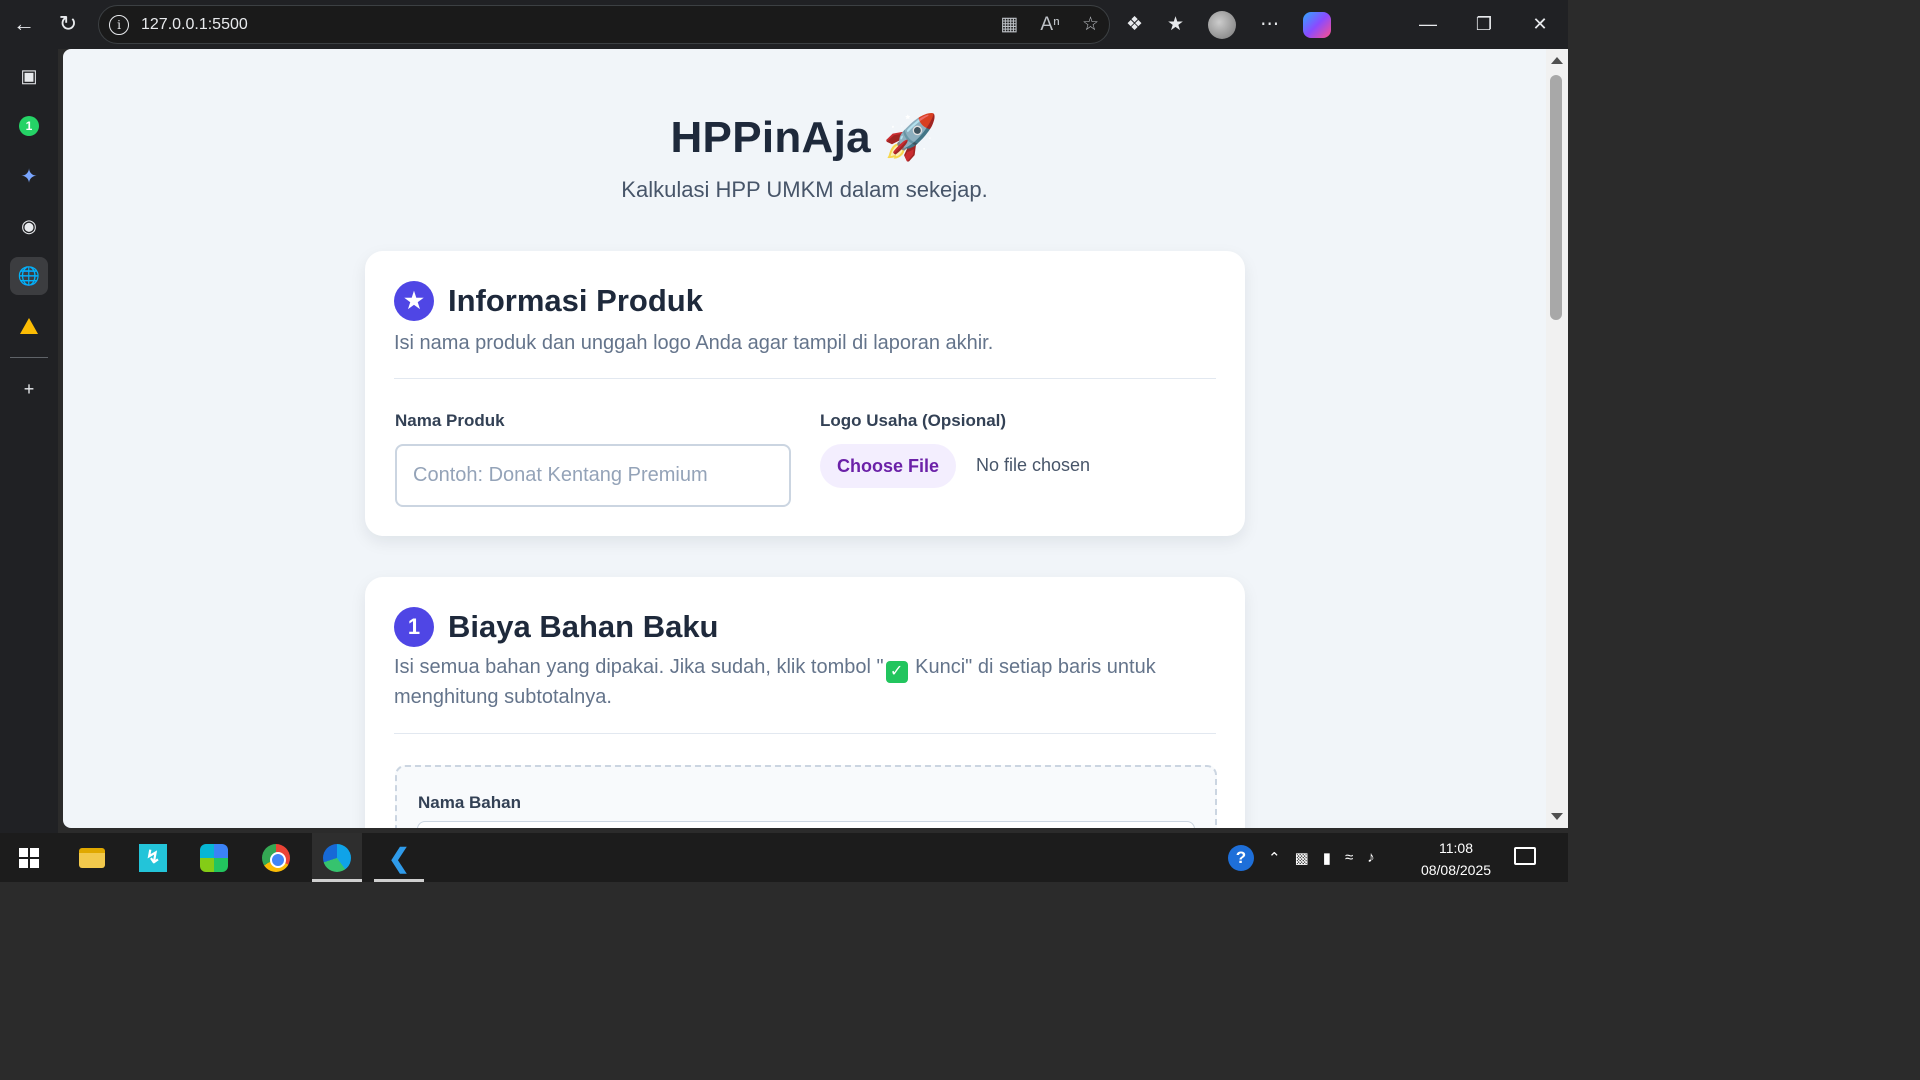  What do you see at coordinates (29, 276) in the screenshot?
I see `browser-globe-icon: 🌐` at bounding box center [29, 276].